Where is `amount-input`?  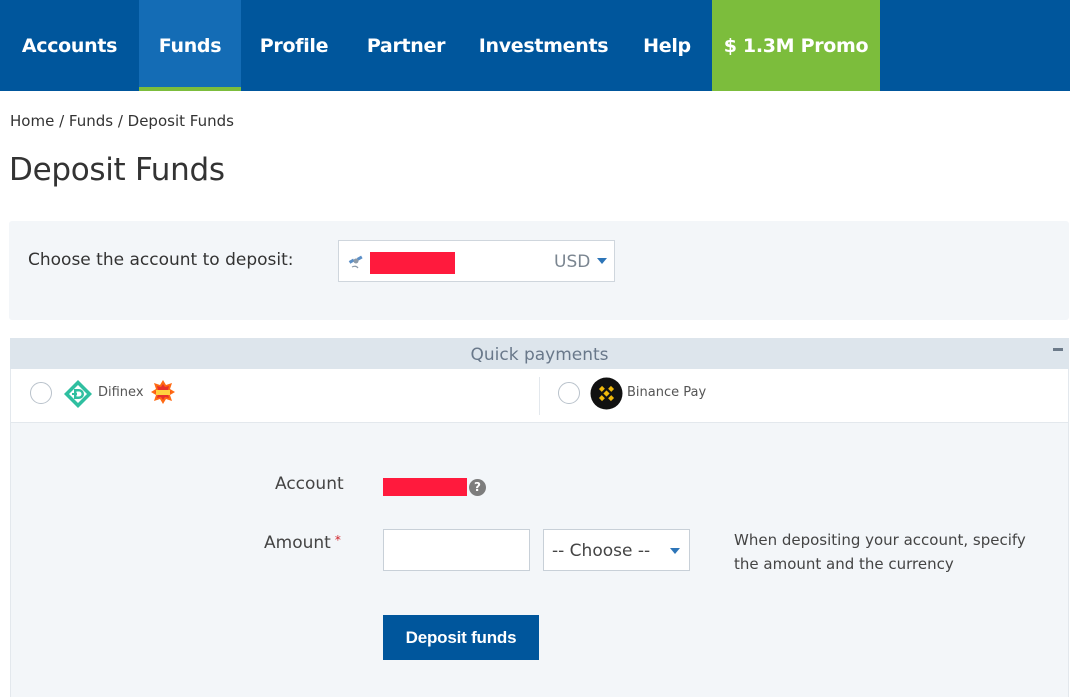 amount-input is located at coordinates (456, 550).